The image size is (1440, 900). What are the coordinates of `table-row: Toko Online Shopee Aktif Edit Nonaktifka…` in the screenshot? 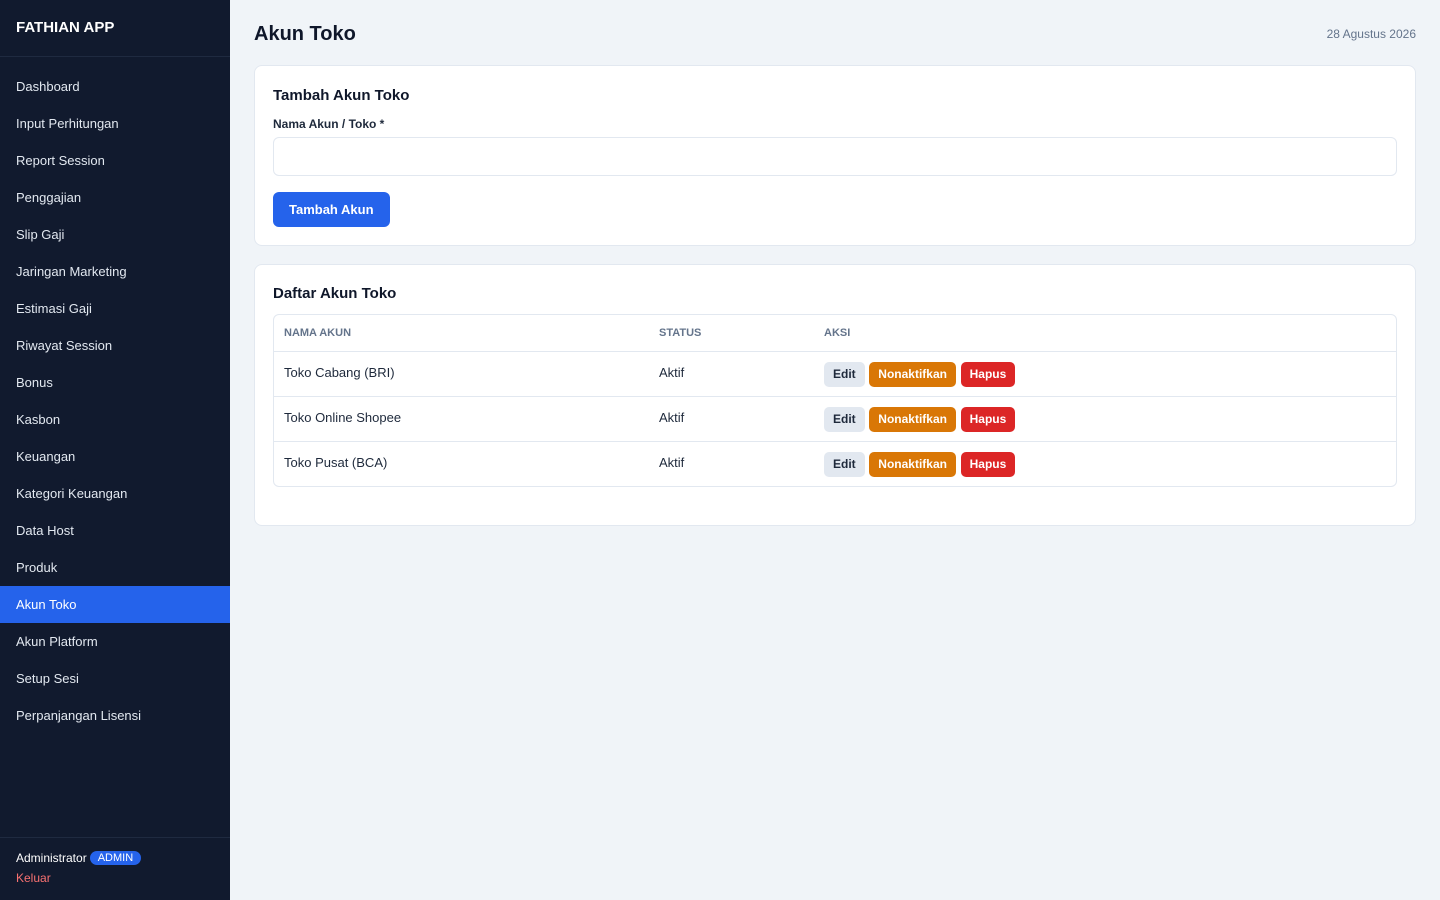 It's located at (835, 419).